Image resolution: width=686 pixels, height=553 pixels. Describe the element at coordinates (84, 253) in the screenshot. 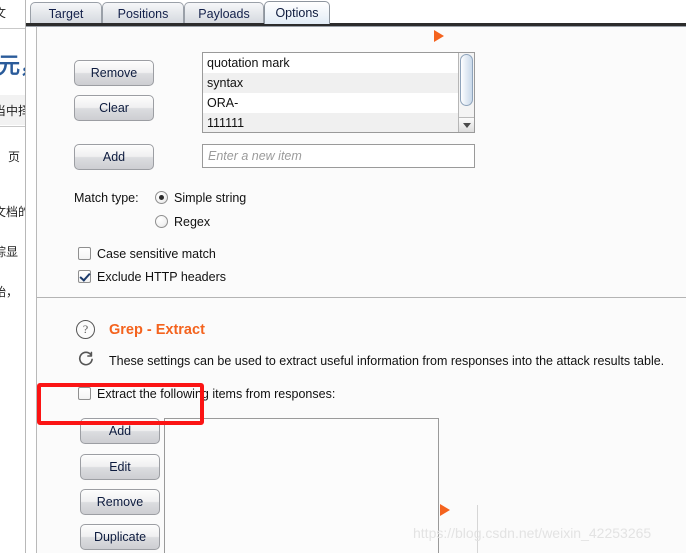

I see `checkbox-case-sensitive` at that location.